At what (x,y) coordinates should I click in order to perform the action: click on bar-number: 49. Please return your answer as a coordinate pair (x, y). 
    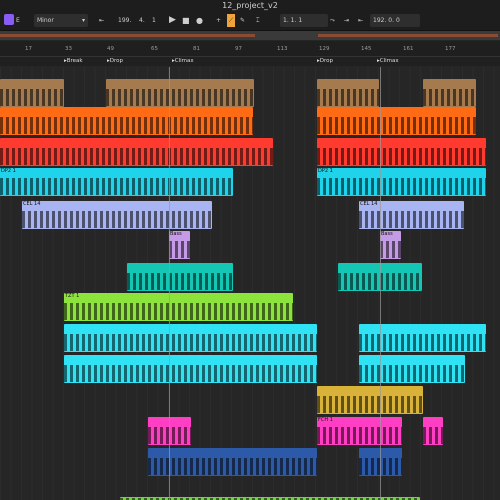
    Looking at the image, I should click on (110, 49).